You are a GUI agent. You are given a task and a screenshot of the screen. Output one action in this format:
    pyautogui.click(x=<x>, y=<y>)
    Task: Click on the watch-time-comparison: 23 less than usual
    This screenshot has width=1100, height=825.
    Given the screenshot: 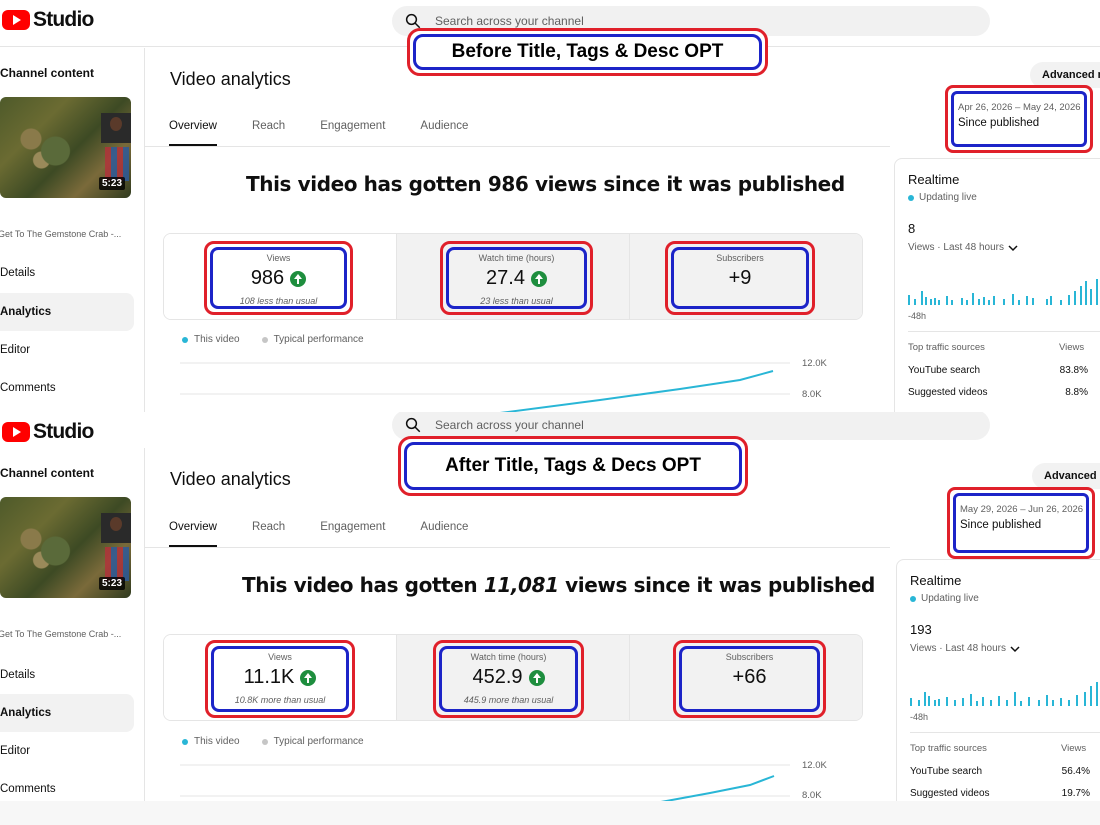 What is the action you would take?
    pyautogui.click(x=516, y=301)
    